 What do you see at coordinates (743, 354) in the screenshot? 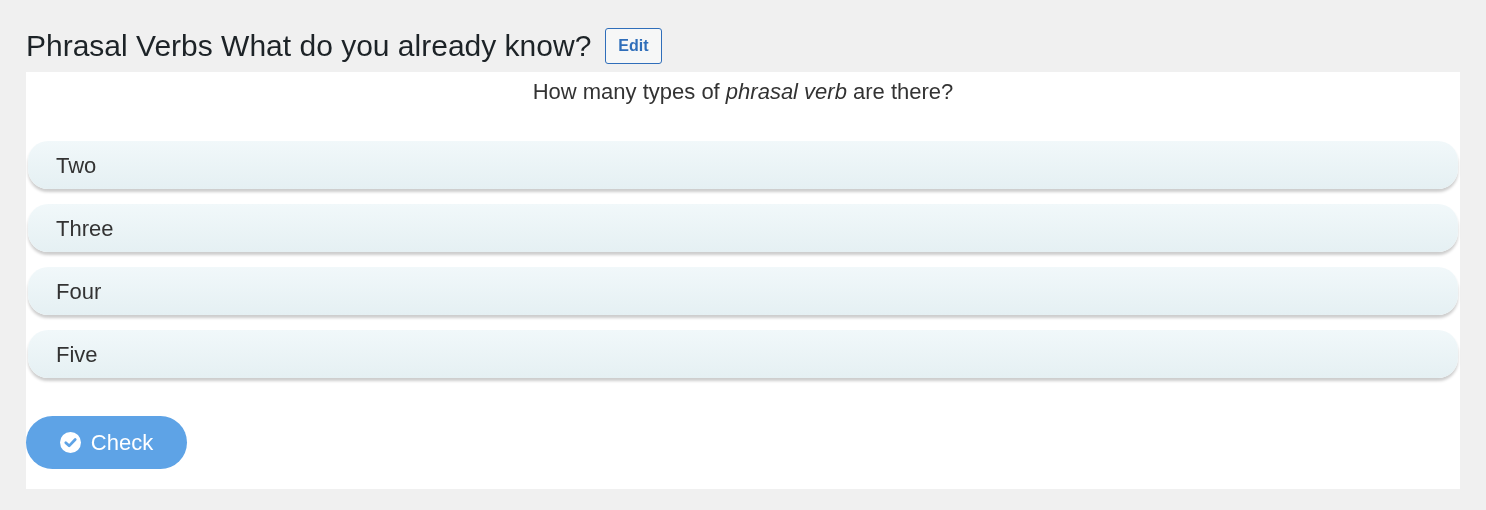
I see `answer-option: Five` at bounding box center [743, 354].